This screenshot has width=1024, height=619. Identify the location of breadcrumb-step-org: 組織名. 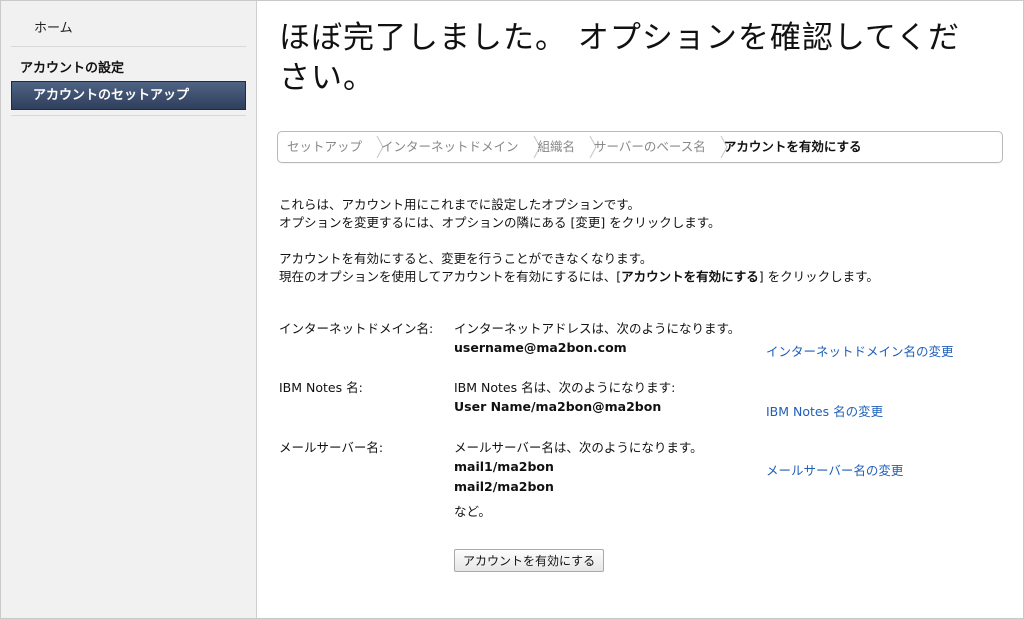
(563, 147).